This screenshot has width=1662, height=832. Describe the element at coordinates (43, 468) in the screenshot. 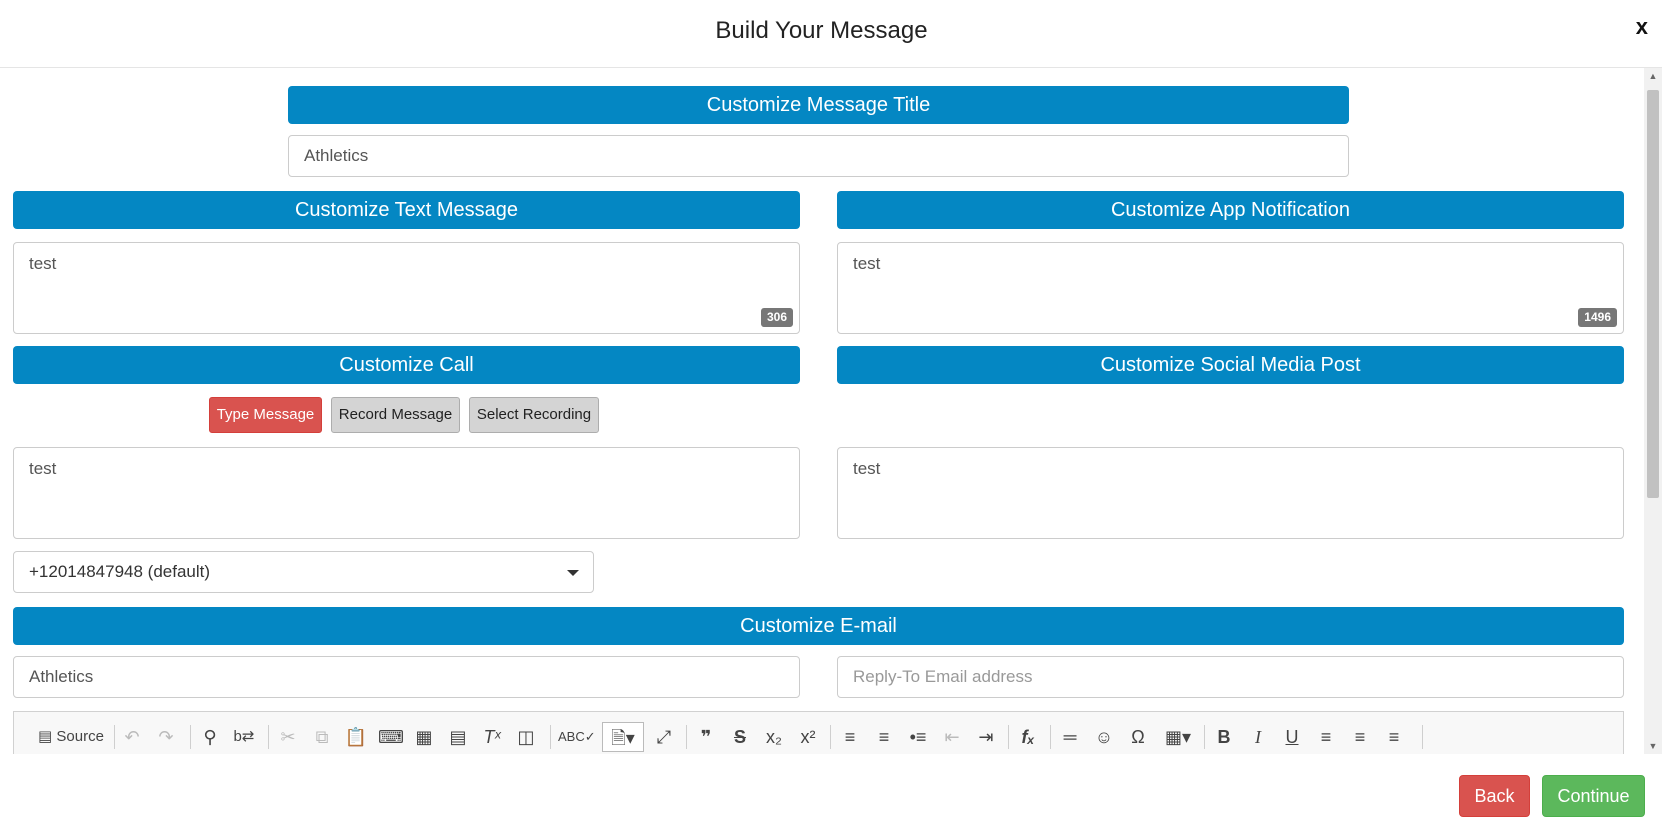

I see `call-message-value: test` at that location.